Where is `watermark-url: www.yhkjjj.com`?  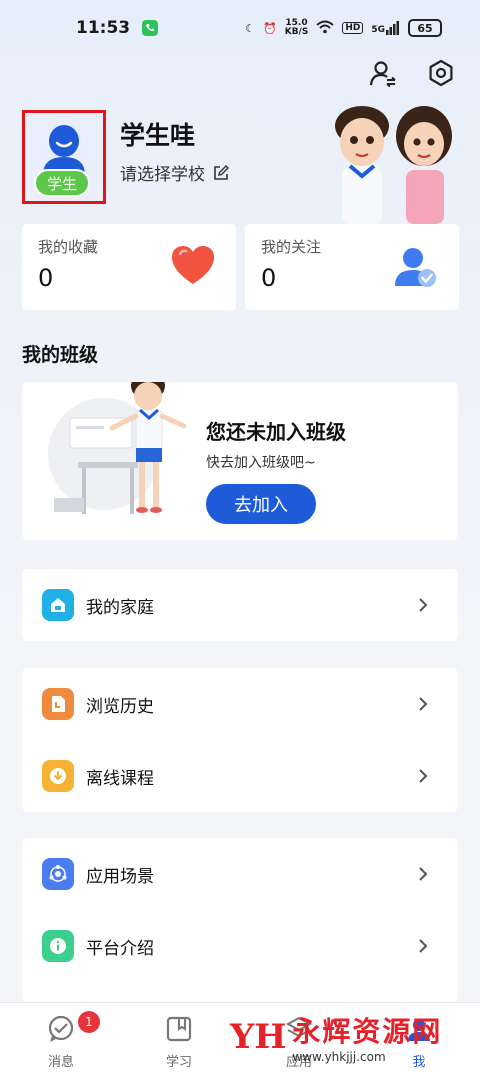 watermark-url: www.yhkjjj.com is located at coordinates (339, 1057).